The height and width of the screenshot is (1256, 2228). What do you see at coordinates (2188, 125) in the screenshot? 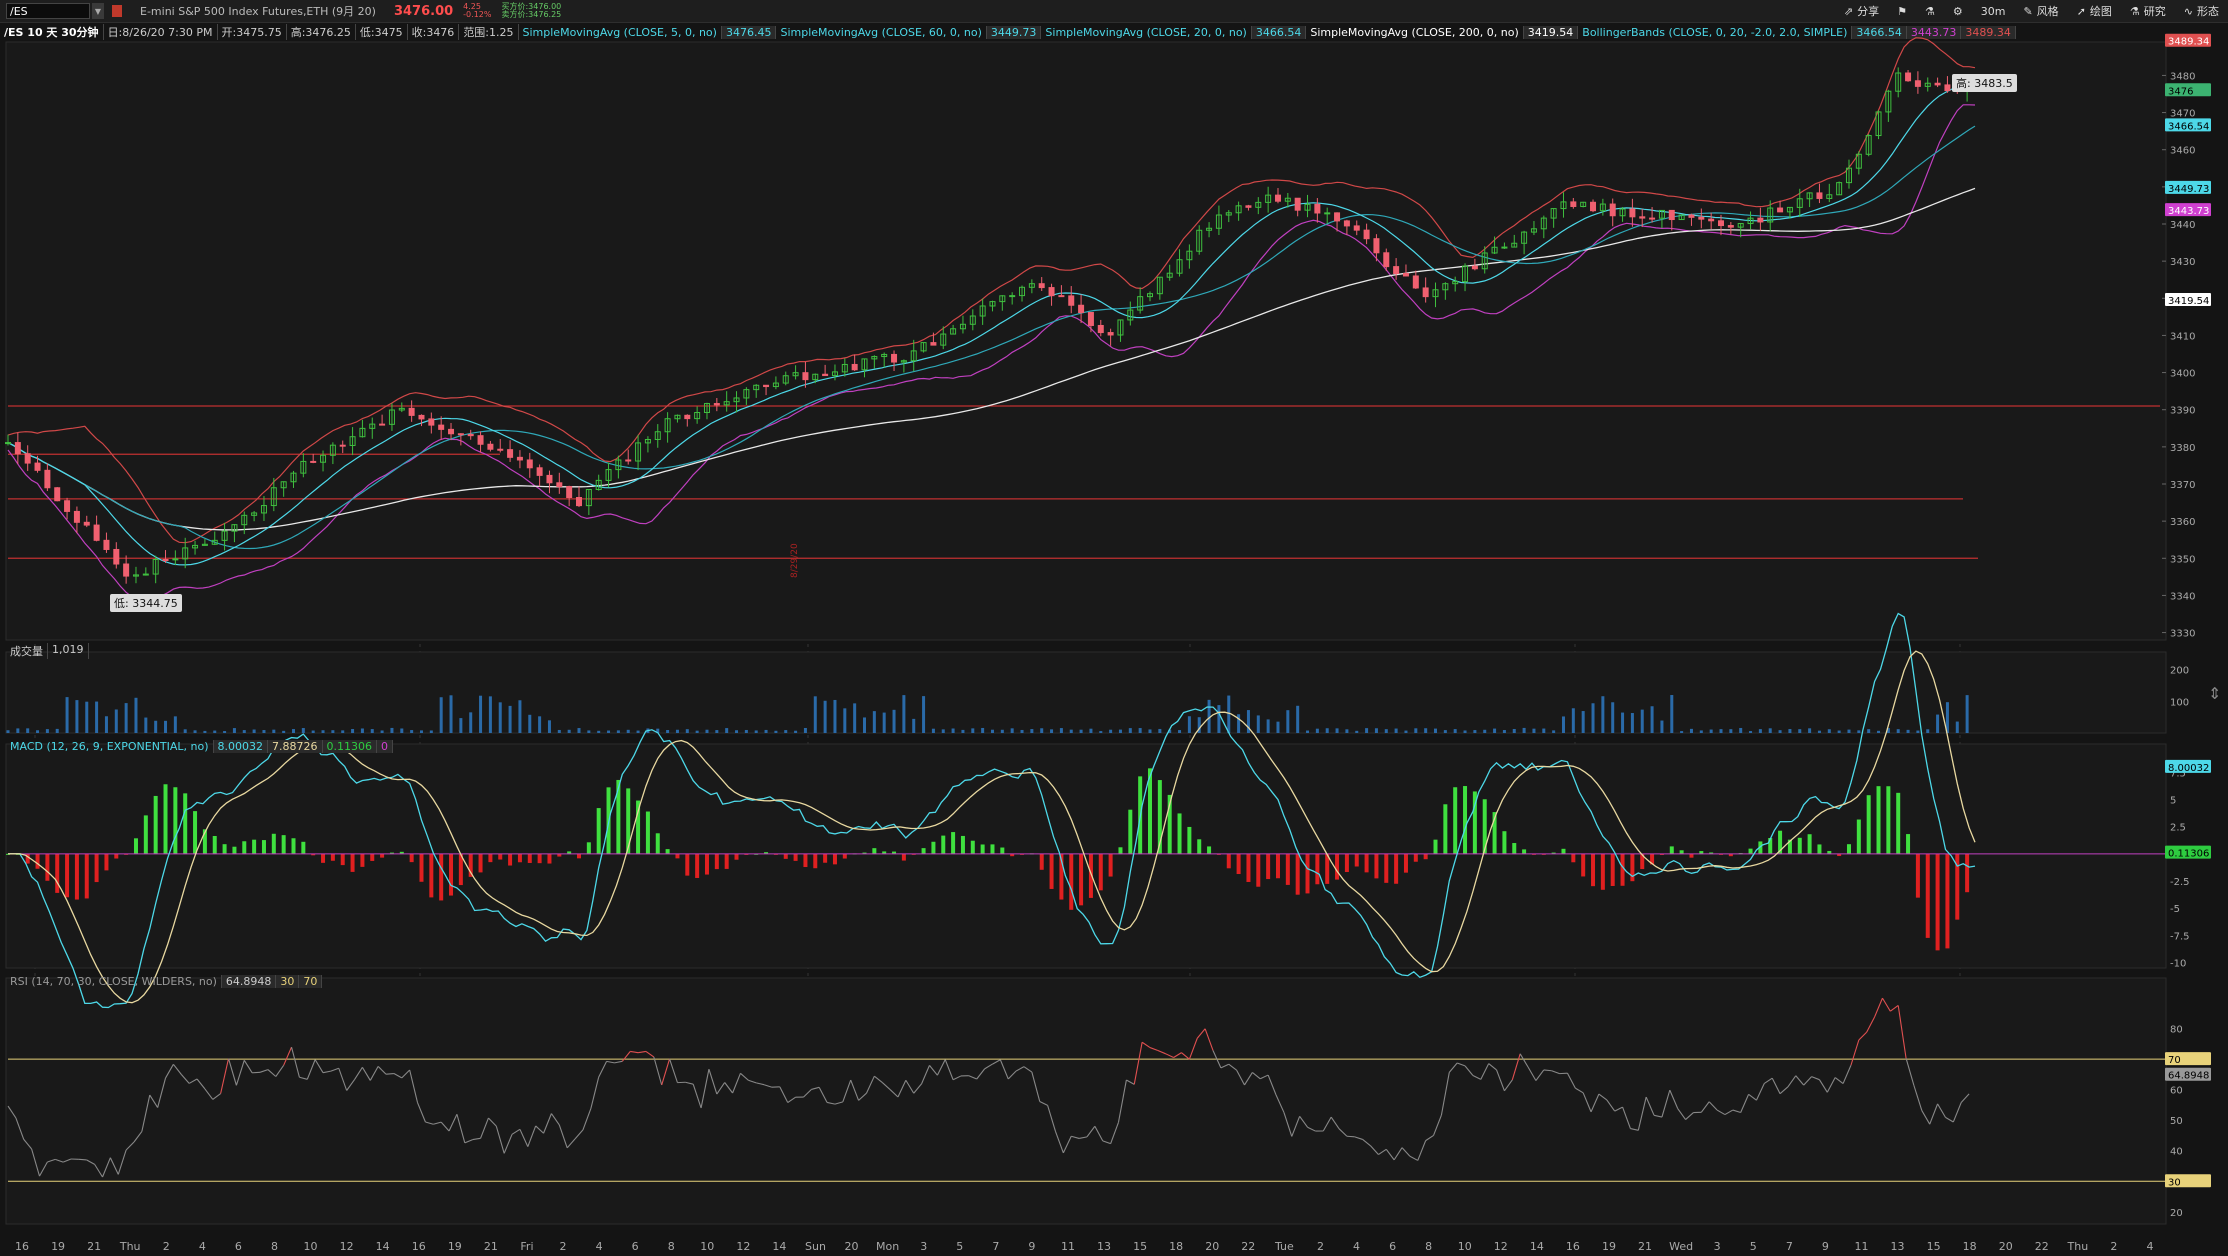
I see `price-badge: 3466.54` at bounding box center [2188, 125].